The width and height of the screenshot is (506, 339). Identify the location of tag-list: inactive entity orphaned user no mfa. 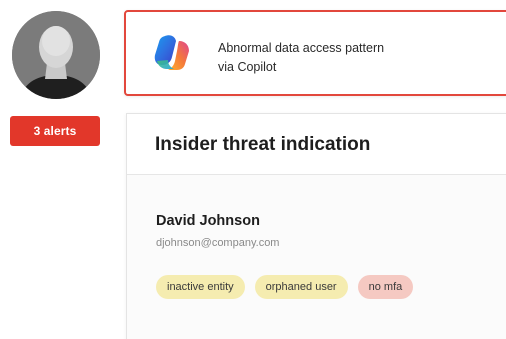
(285, 287).